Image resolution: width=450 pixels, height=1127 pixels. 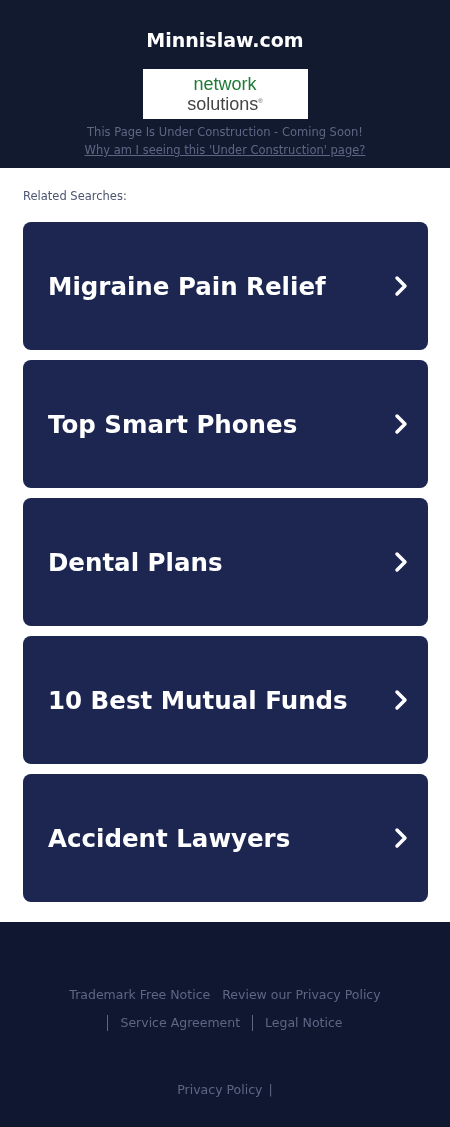 What do you see at coordinates (225, 286) in the screenshot?
I see `search-link-card: Migraine Pain Relief` at bounding box center [225, 286].